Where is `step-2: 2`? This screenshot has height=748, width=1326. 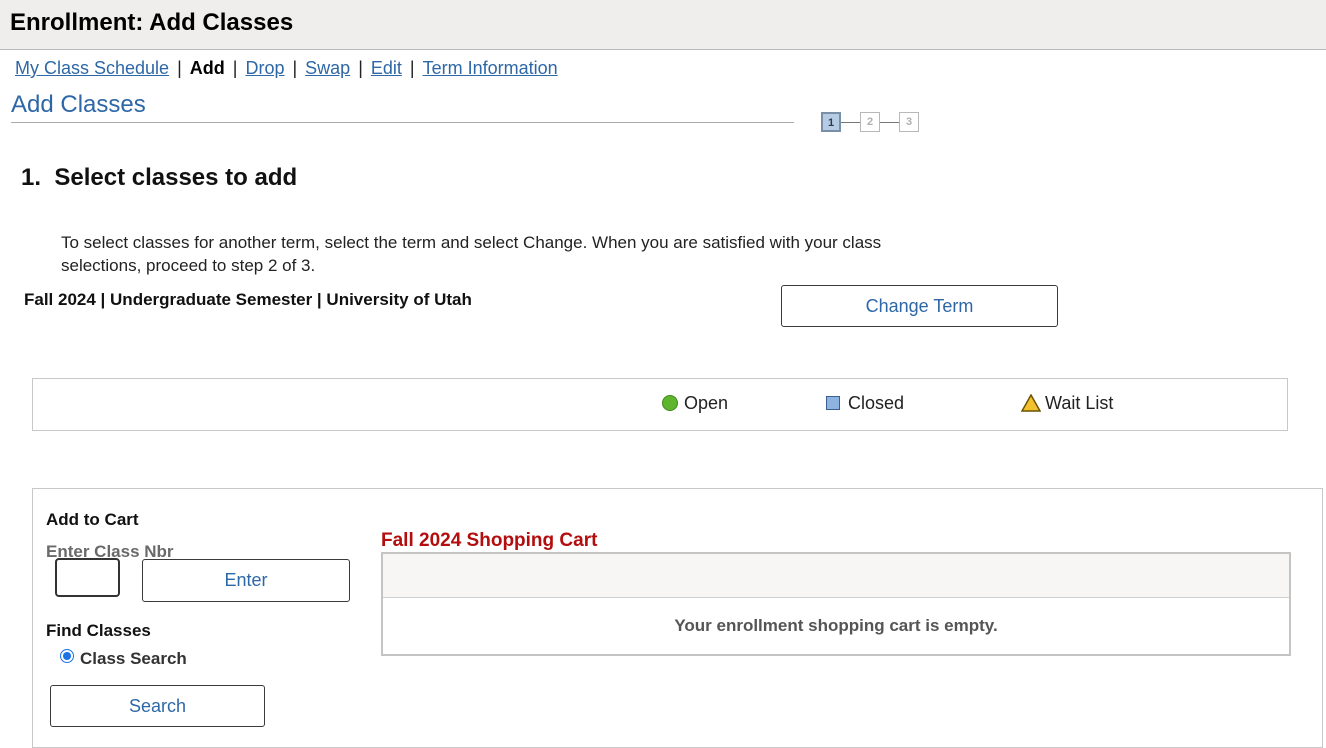 step-2: 2 is located at coordinates (870, 122).